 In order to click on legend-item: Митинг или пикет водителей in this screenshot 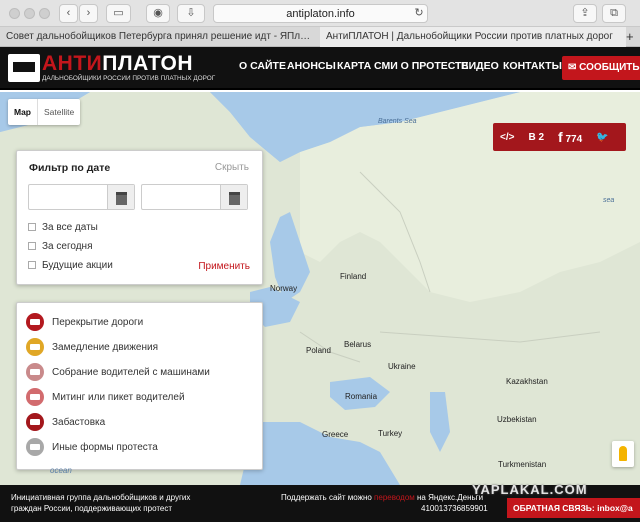, I will do `click(105, 398)`.